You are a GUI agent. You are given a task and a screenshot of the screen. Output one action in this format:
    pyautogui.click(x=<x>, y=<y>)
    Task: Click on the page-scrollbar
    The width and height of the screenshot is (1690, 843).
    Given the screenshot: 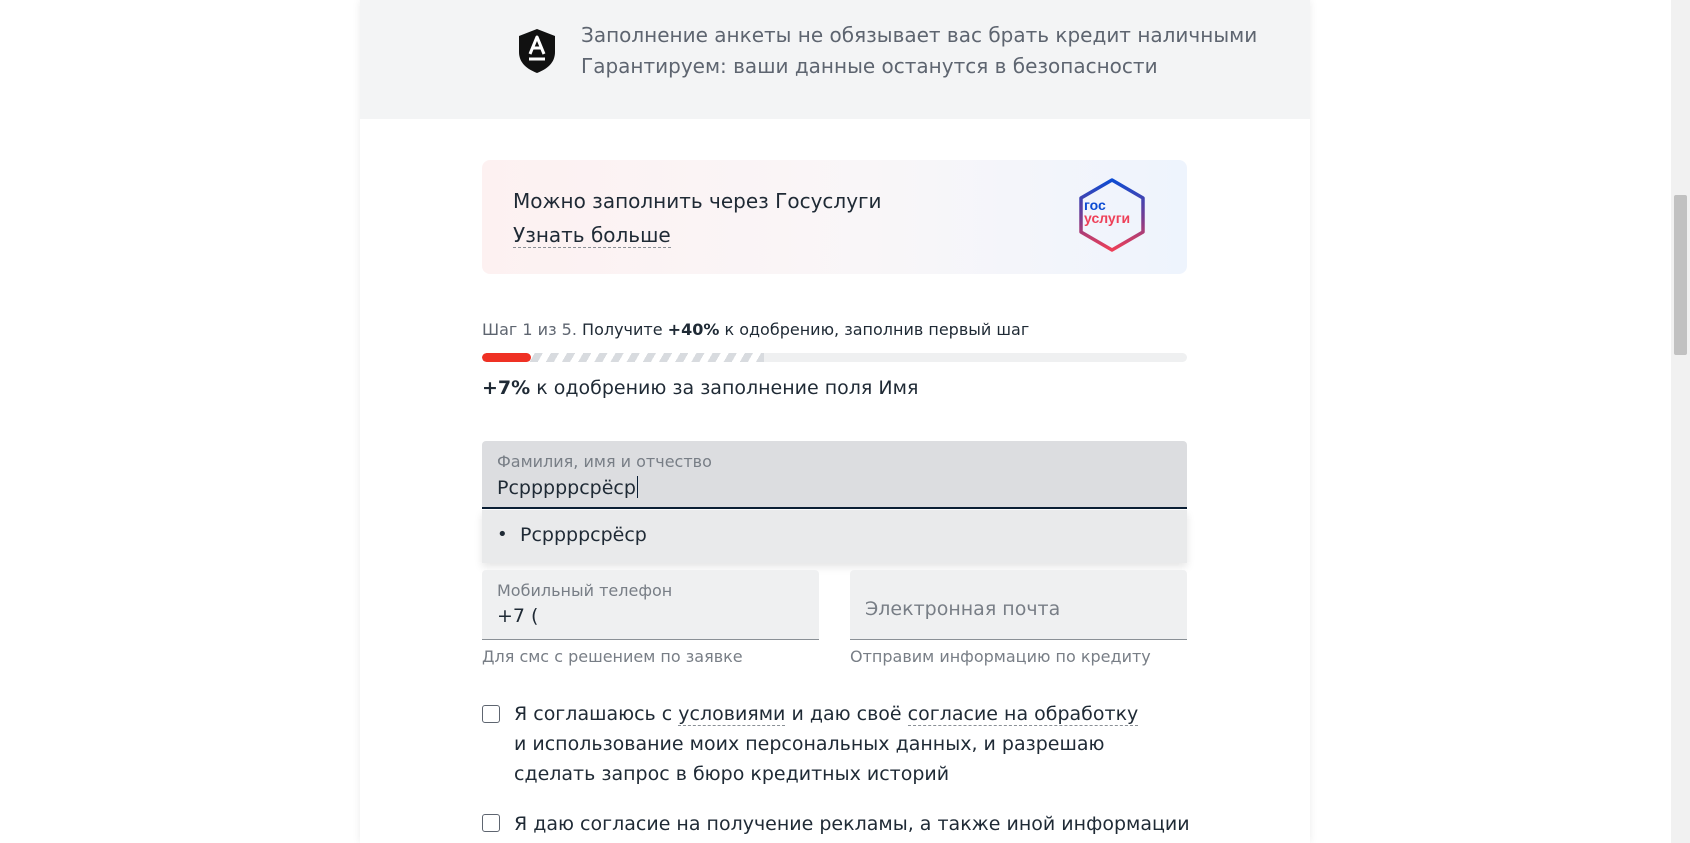 What is the action you would take?
    pyautogui.click(x=1680, y=421)
    